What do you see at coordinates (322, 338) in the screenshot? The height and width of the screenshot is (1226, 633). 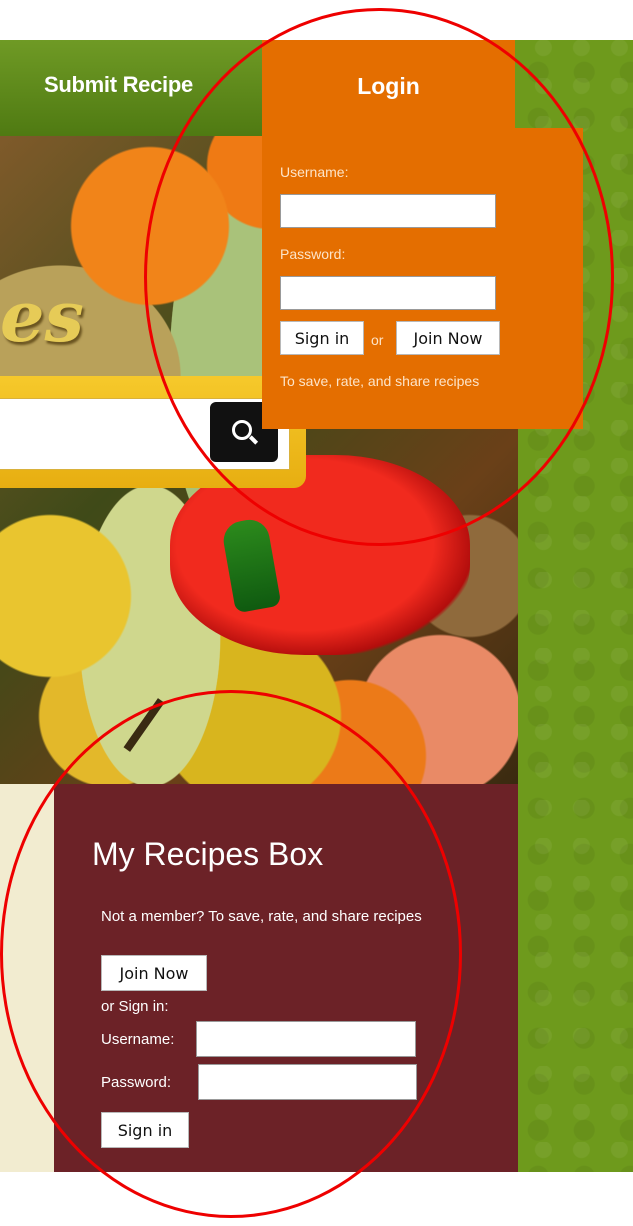 I see `login-sign-in-button: Sign in` at bounding box center [322, 338].